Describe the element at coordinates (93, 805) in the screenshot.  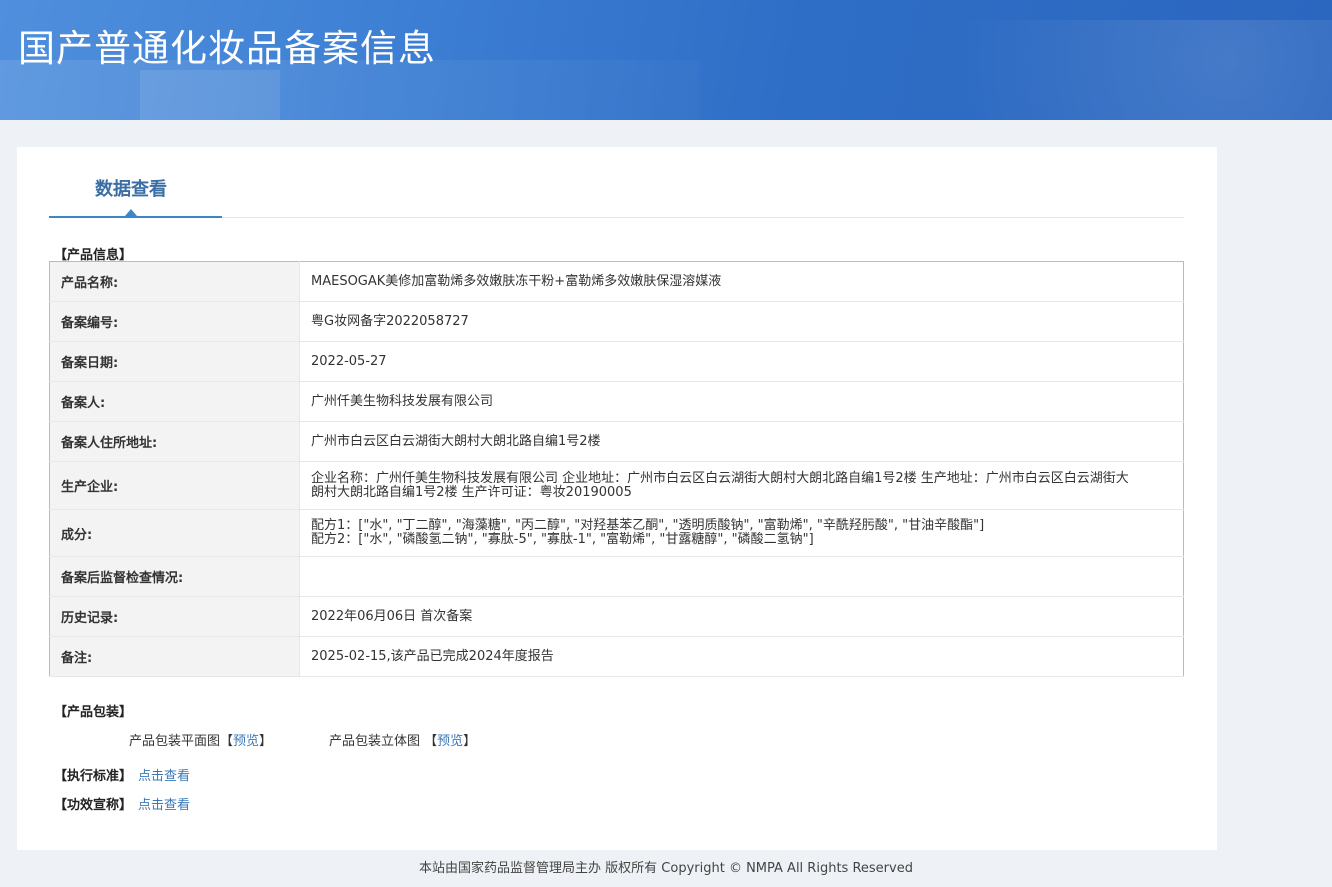
I see `section-title-efficacy: 【功效宣称】` at that location.